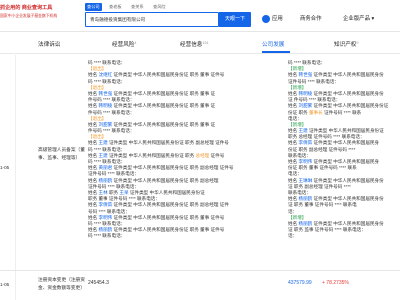 This screenshot has height=300, width=400. What do you see at coordinates (299, 155) in the screenshot?
I see `detail-text: 联系电话：` at bounding box center [299, 155].